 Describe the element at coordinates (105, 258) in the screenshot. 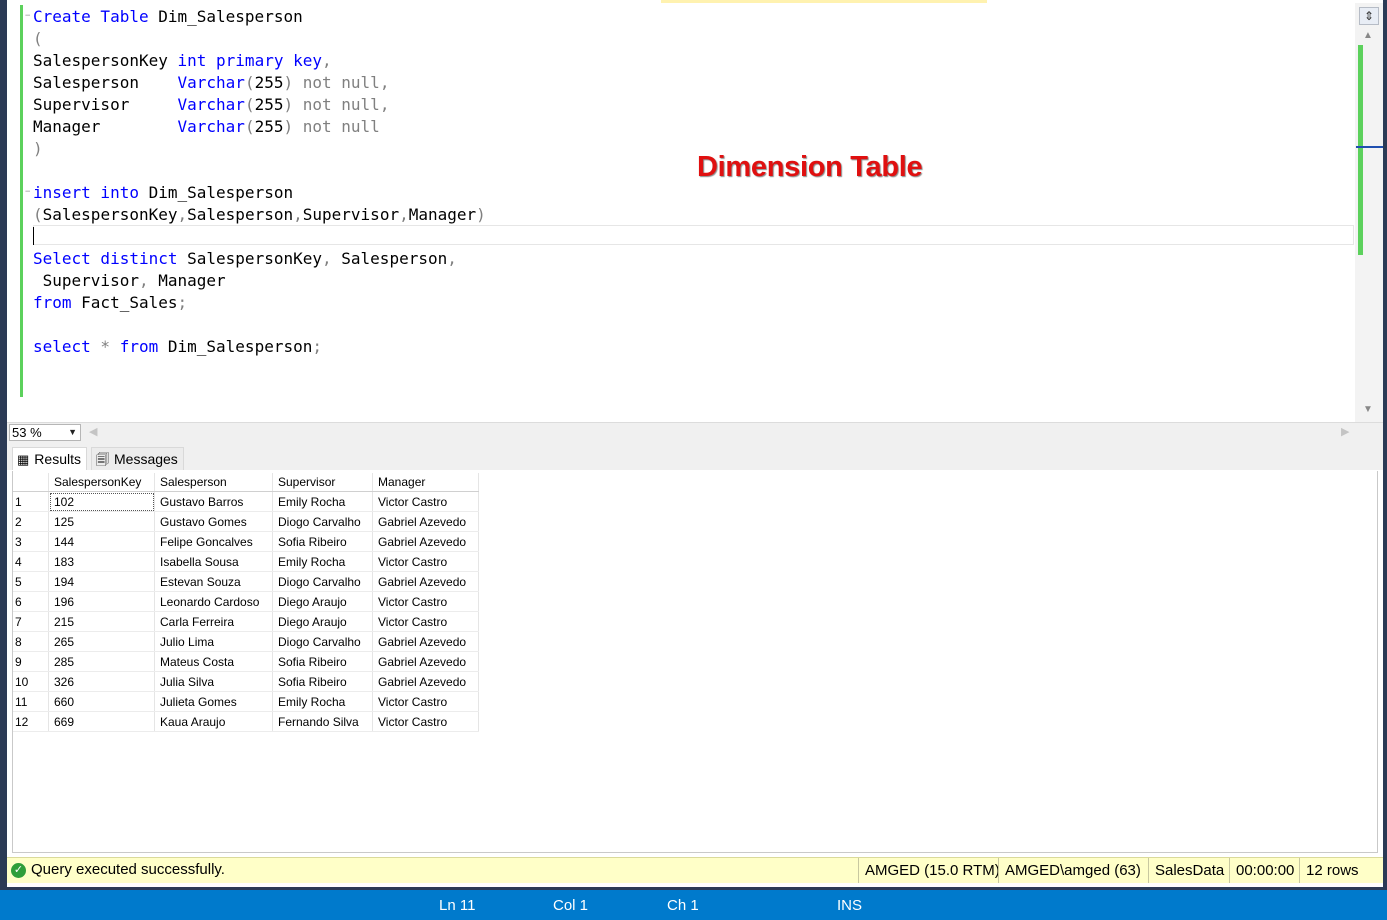

I see `code-token: Select distinct` at that location.